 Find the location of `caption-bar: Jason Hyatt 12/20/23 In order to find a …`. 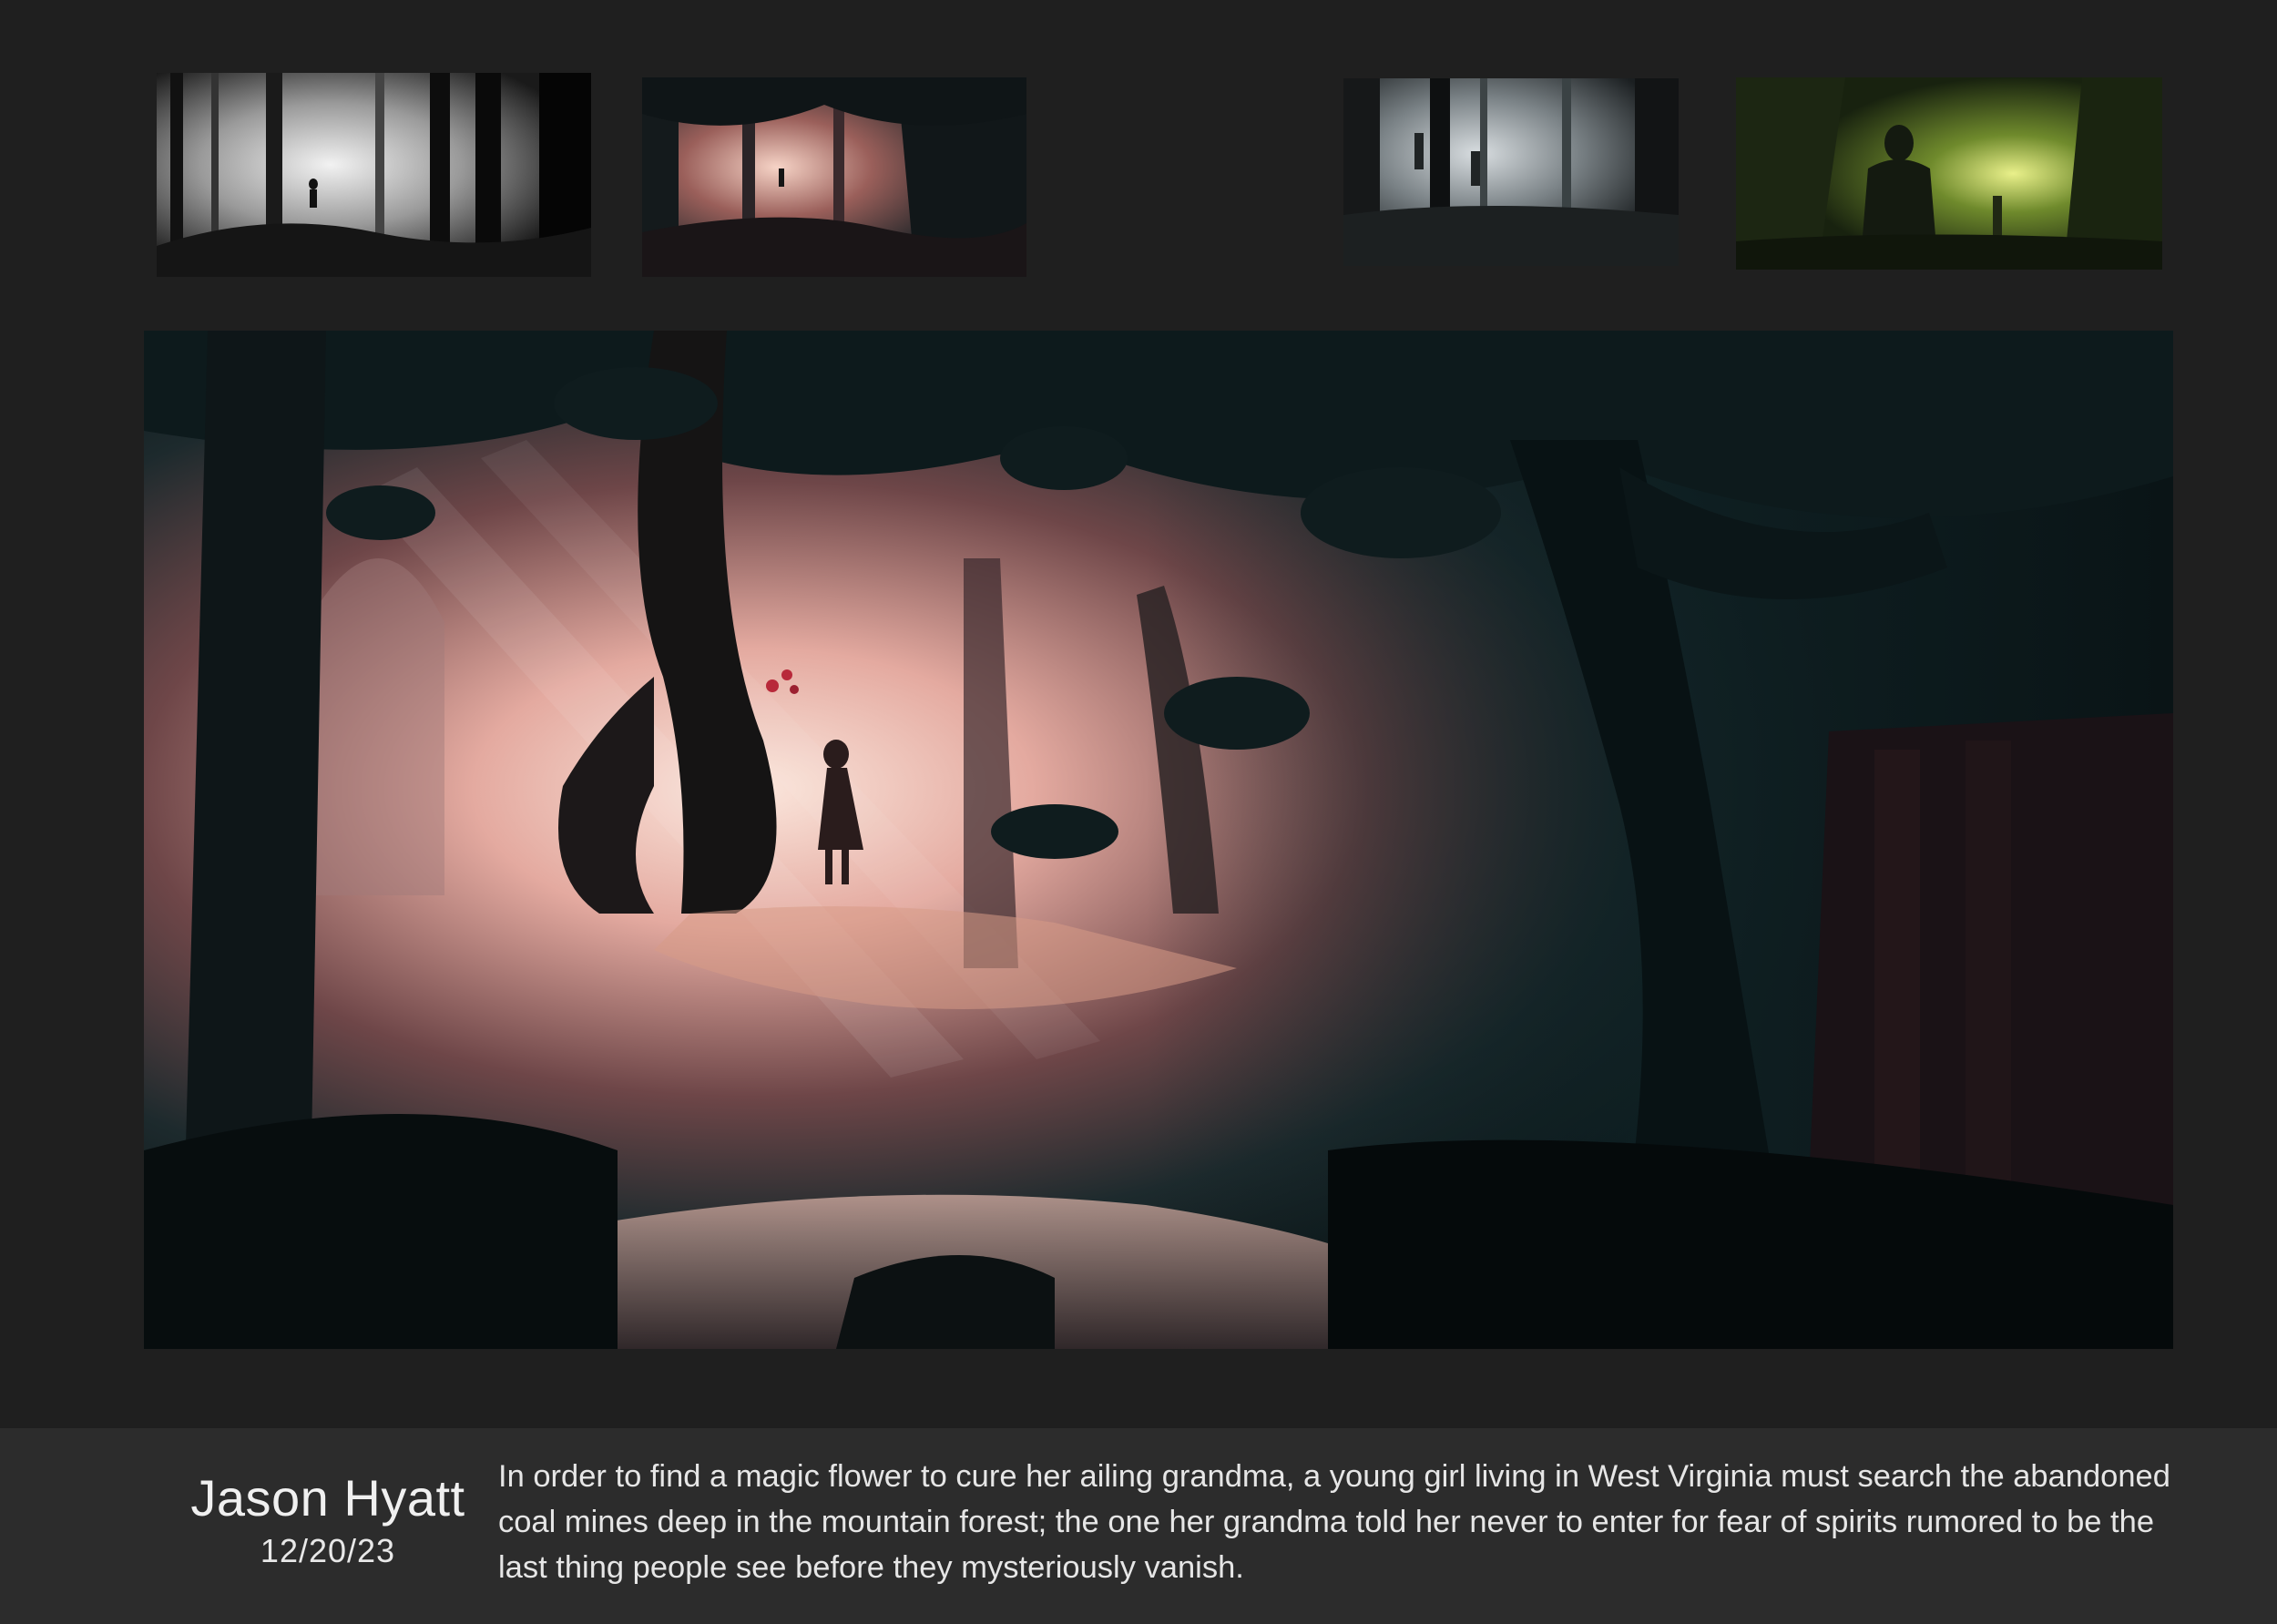

caption-bar: Jason Hyatt 12/20/23 In order to find a … is located at coordinates (1138, 1526).